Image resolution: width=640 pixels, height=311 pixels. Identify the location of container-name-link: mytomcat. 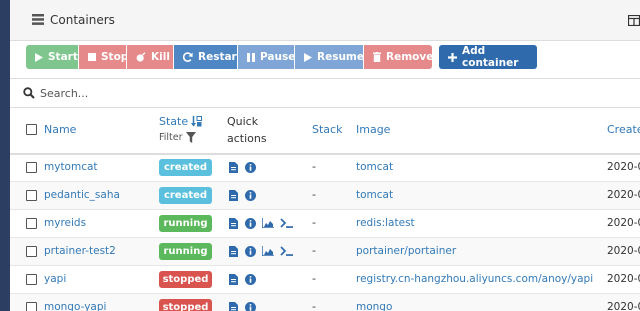
(71, 167).